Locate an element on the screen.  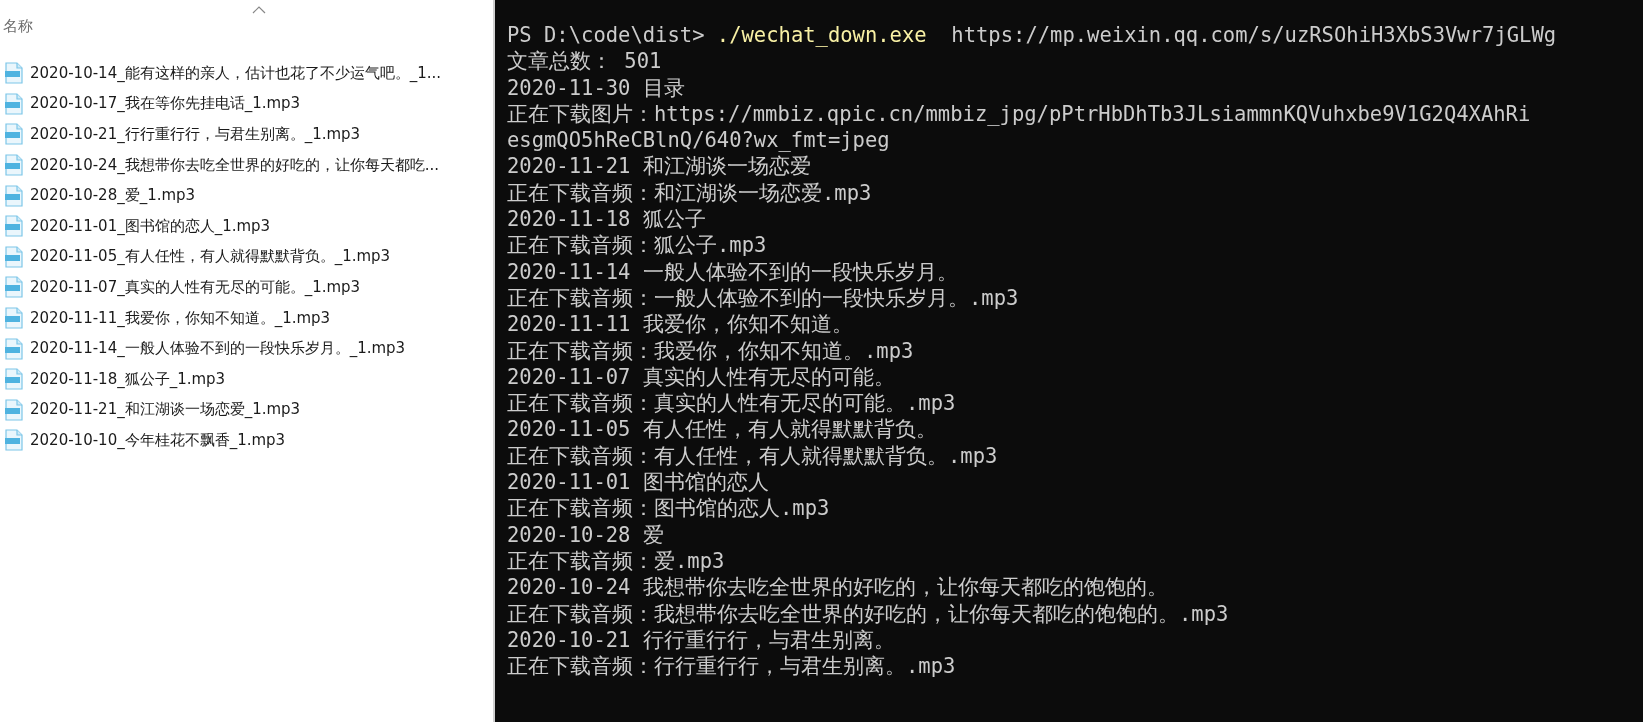
file-name: 2020-10-28_爱_1.mp3 is located at coordinates (113, 196).